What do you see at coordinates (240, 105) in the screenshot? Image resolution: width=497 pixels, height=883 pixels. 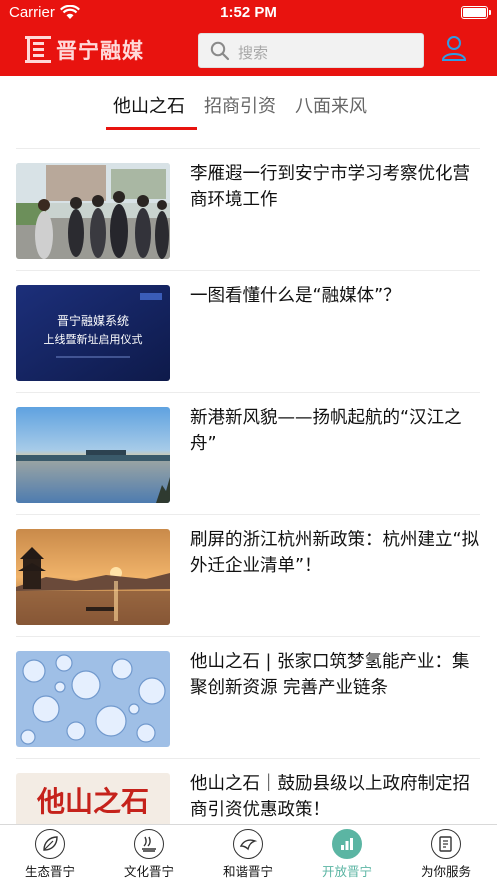 I see `tab-zhaoshangyinzi: 招商引资` at bounding box center [240, 105].